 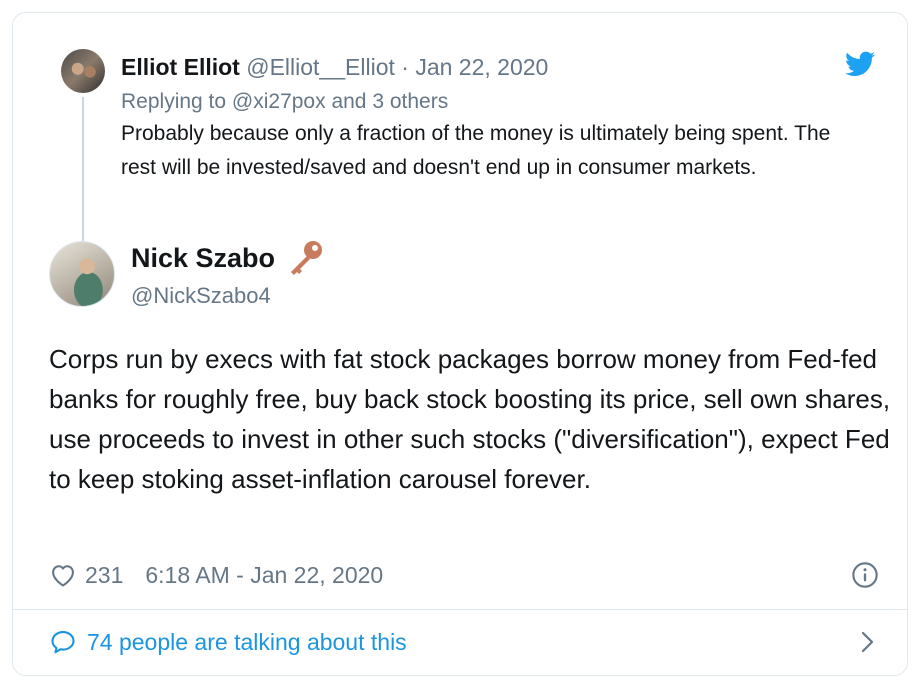 I want to click on reply-author-name: Elliot Elliot, so click(x=180, y=67).